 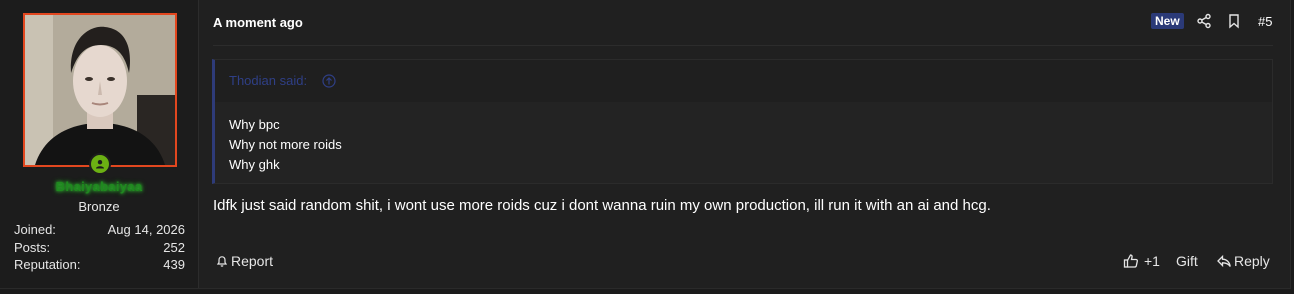 I want to click on quote-line: Why ghk, so click(x=254, y=164).